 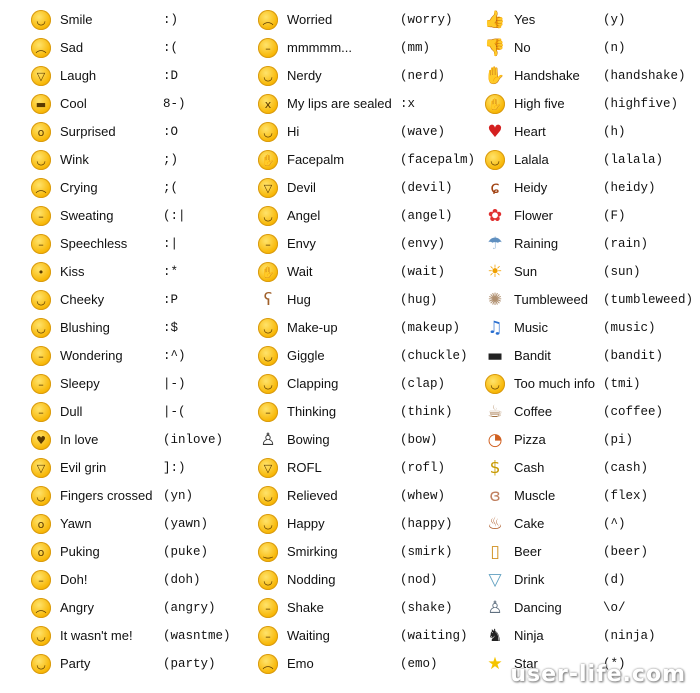 I want to click on rofl-face-icon: ▽, so click(x=268, y=468).